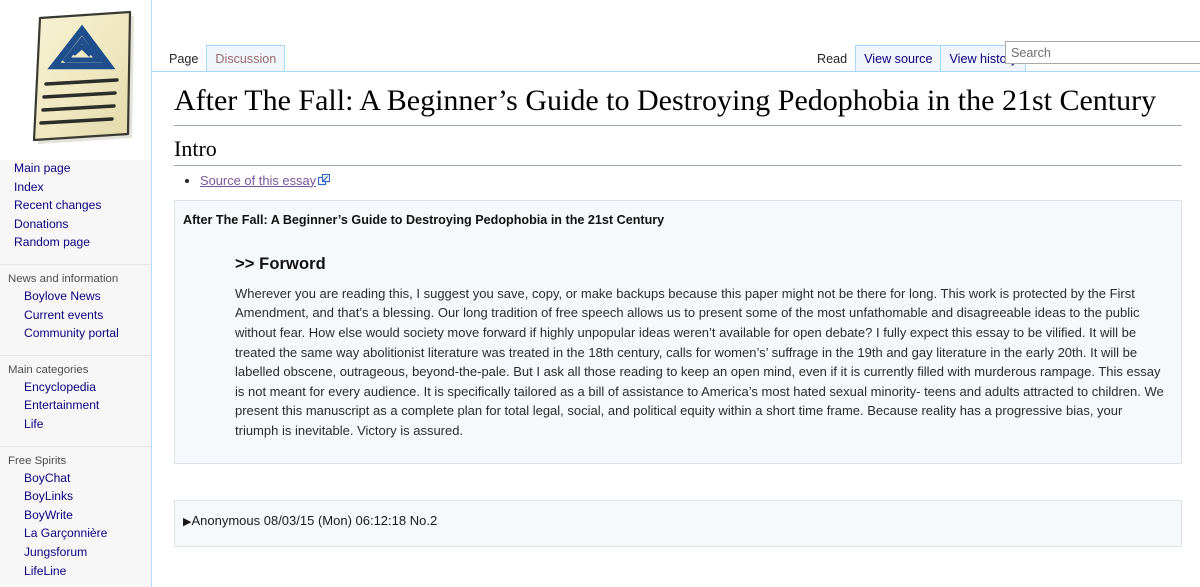 This screenshot has height=587, width=1200. What do you see at coordinates (76, 479) in the screenshot?
I see `sidebar-item-boychat: BoyChat` at bounding box center [76, 479].